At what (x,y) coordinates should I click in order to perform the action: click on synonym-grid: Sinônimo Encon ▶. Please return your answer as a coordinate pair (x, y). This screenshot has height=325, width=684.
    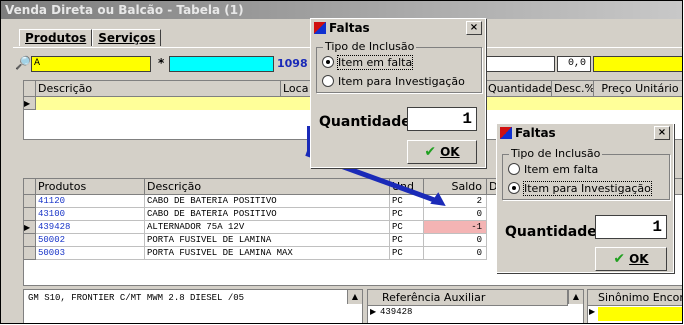
    Looking at the image, I should click on (634, 306).